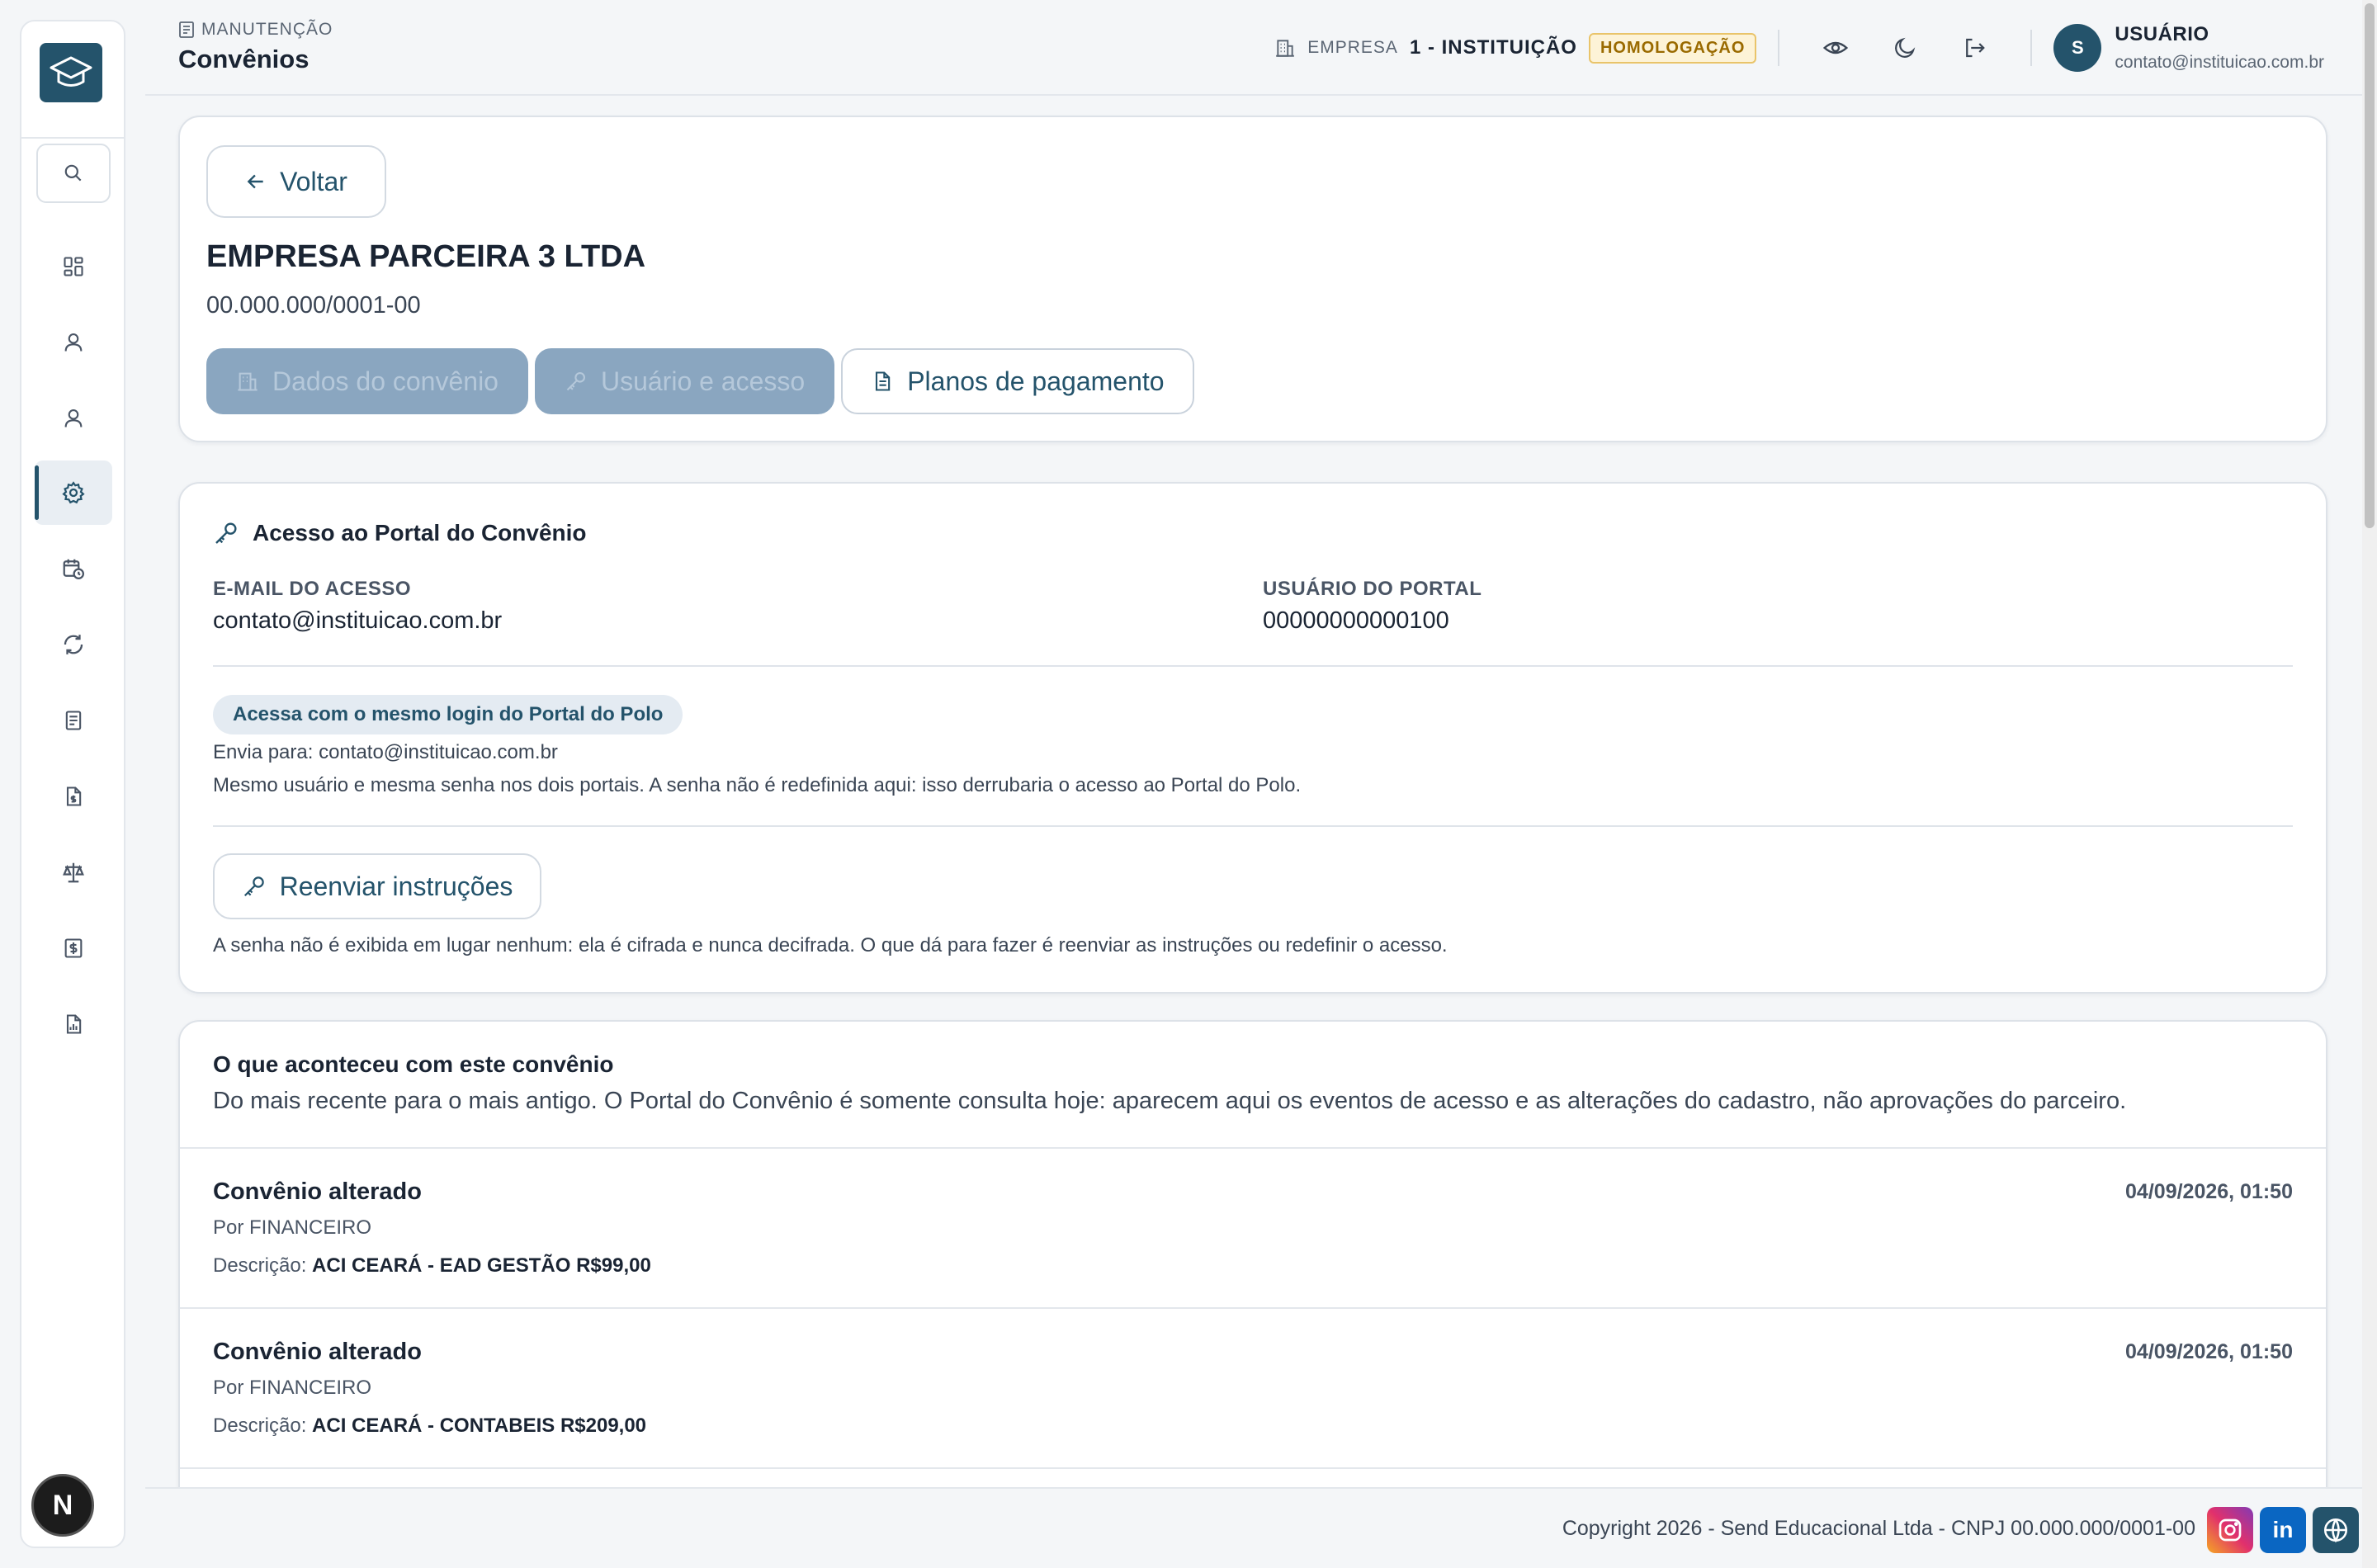  What do you see at coordinates (2162, 34) in the screenshot?
I see `user-name: USUÁRIO` at bounding box center [2162, 34].